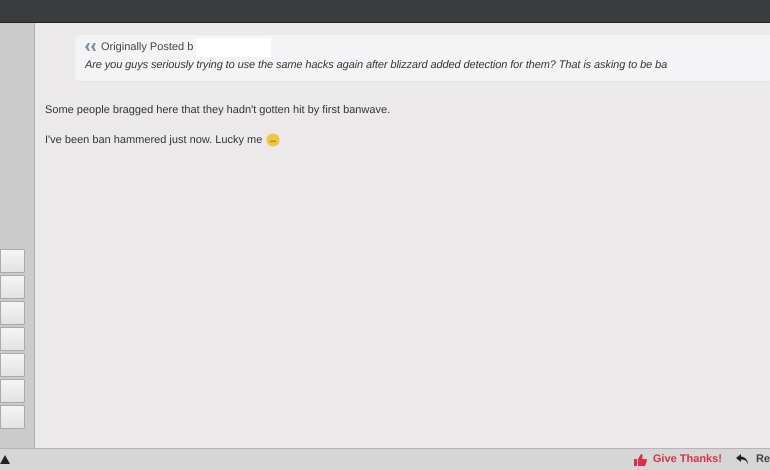 The width and height of the screenshot is (770, 470). I want to click on reply-button: Re, so click(753, 459).